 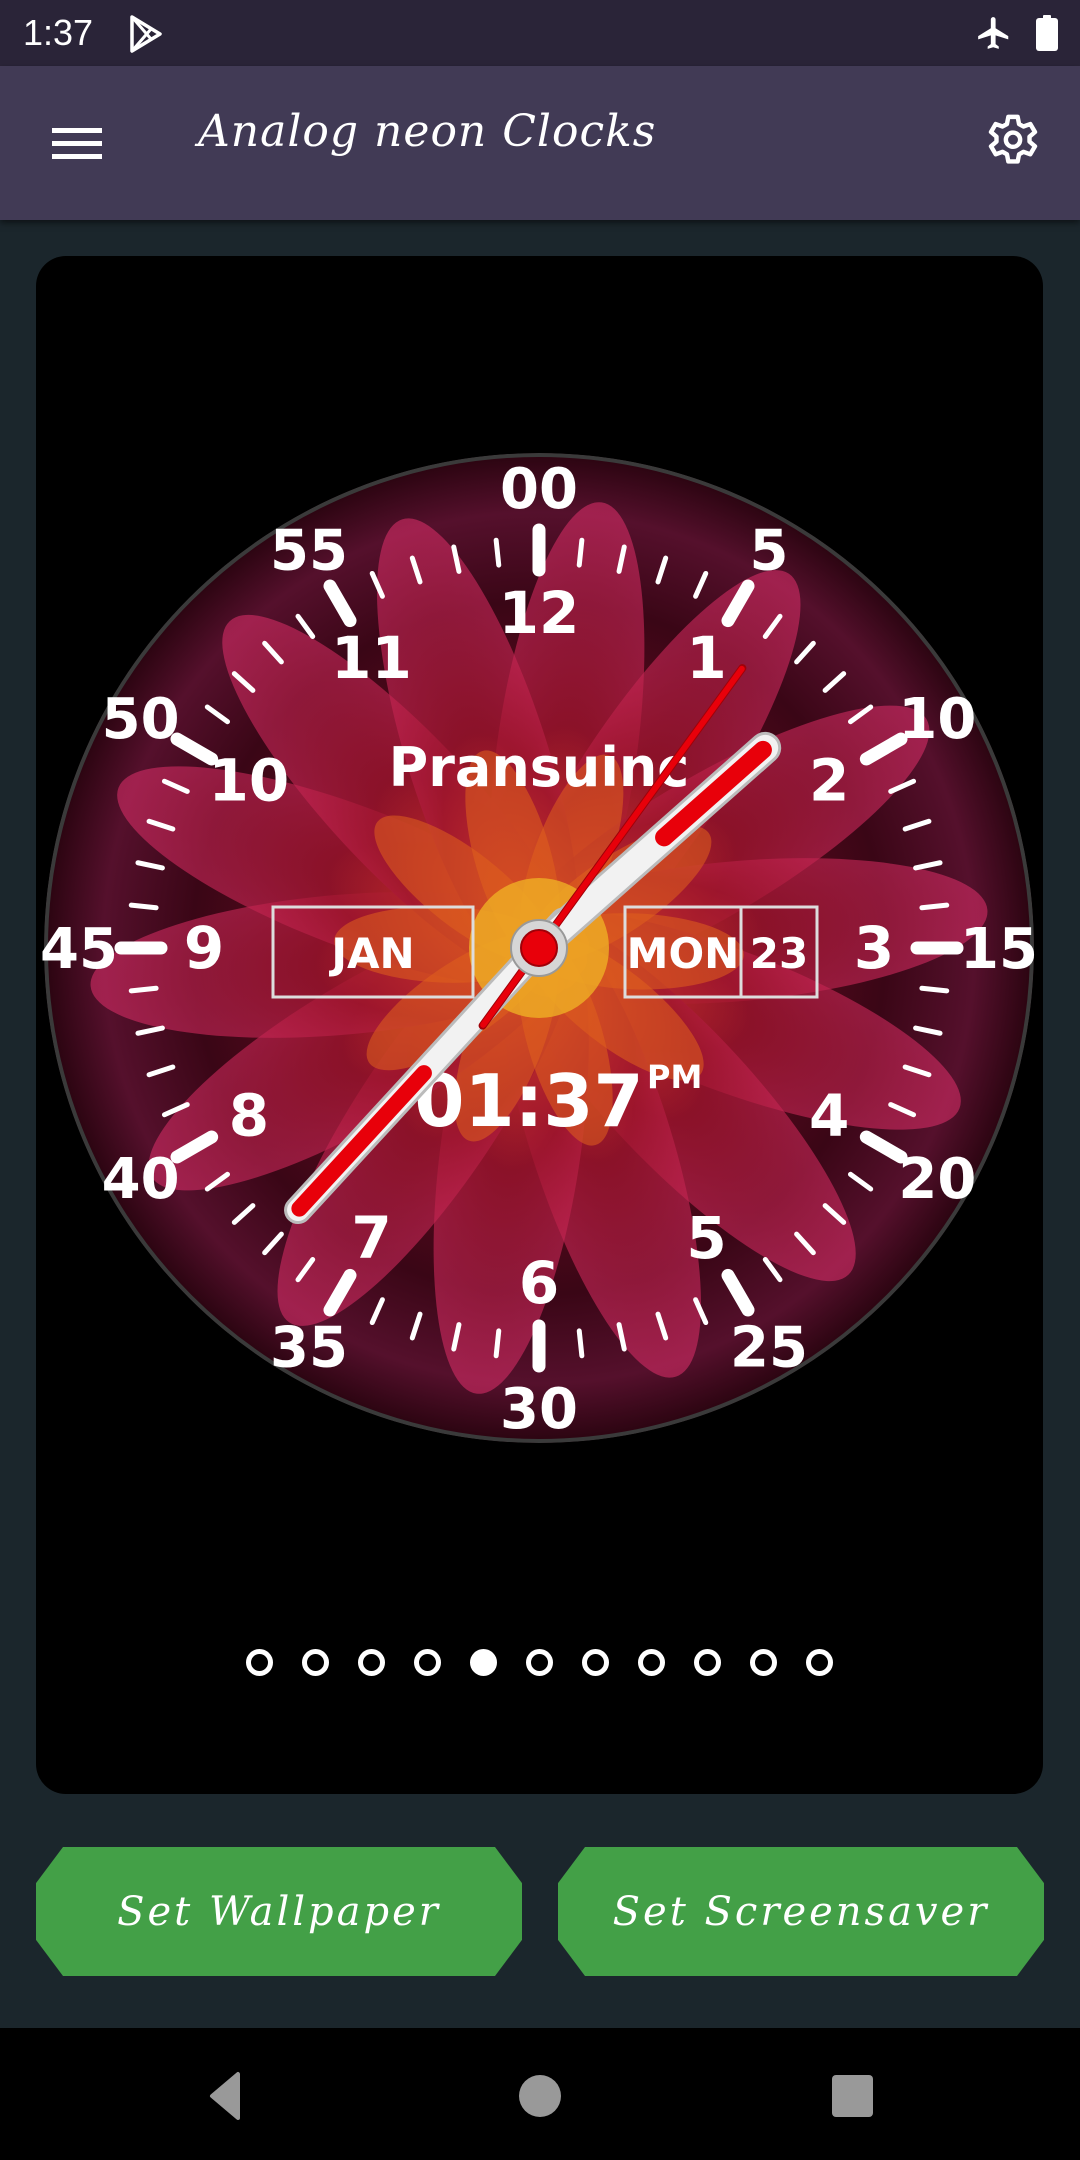 What do you see at coordinates (674, 1077) in the screenshot?
I see `ampm-label: PM` at bounding box center [674, 1077].